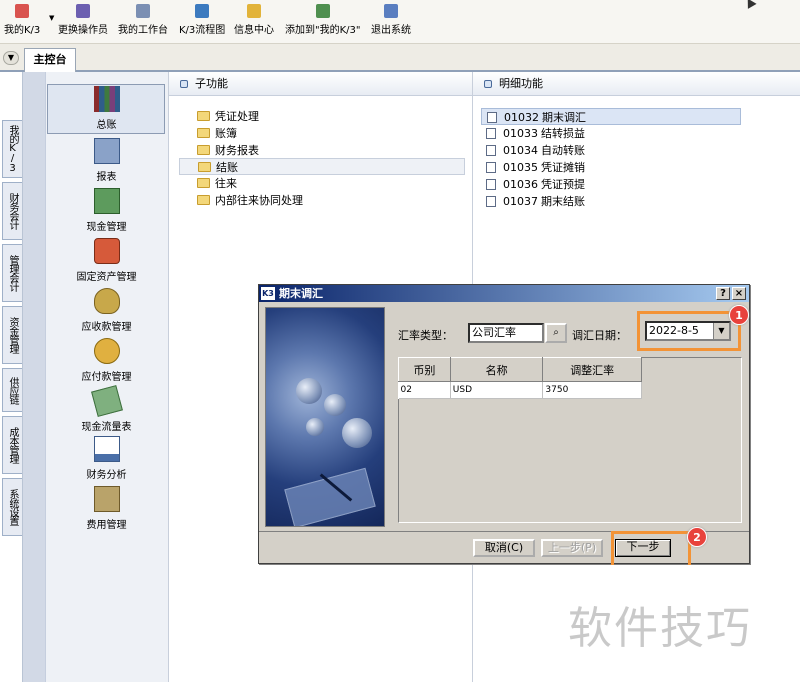 This screenshot has width=800, height=682. Describe the element at coordinates (611, 150) in the screenshot. I see `detail-item-auto-transfer: 01034 自动转账` at that location.